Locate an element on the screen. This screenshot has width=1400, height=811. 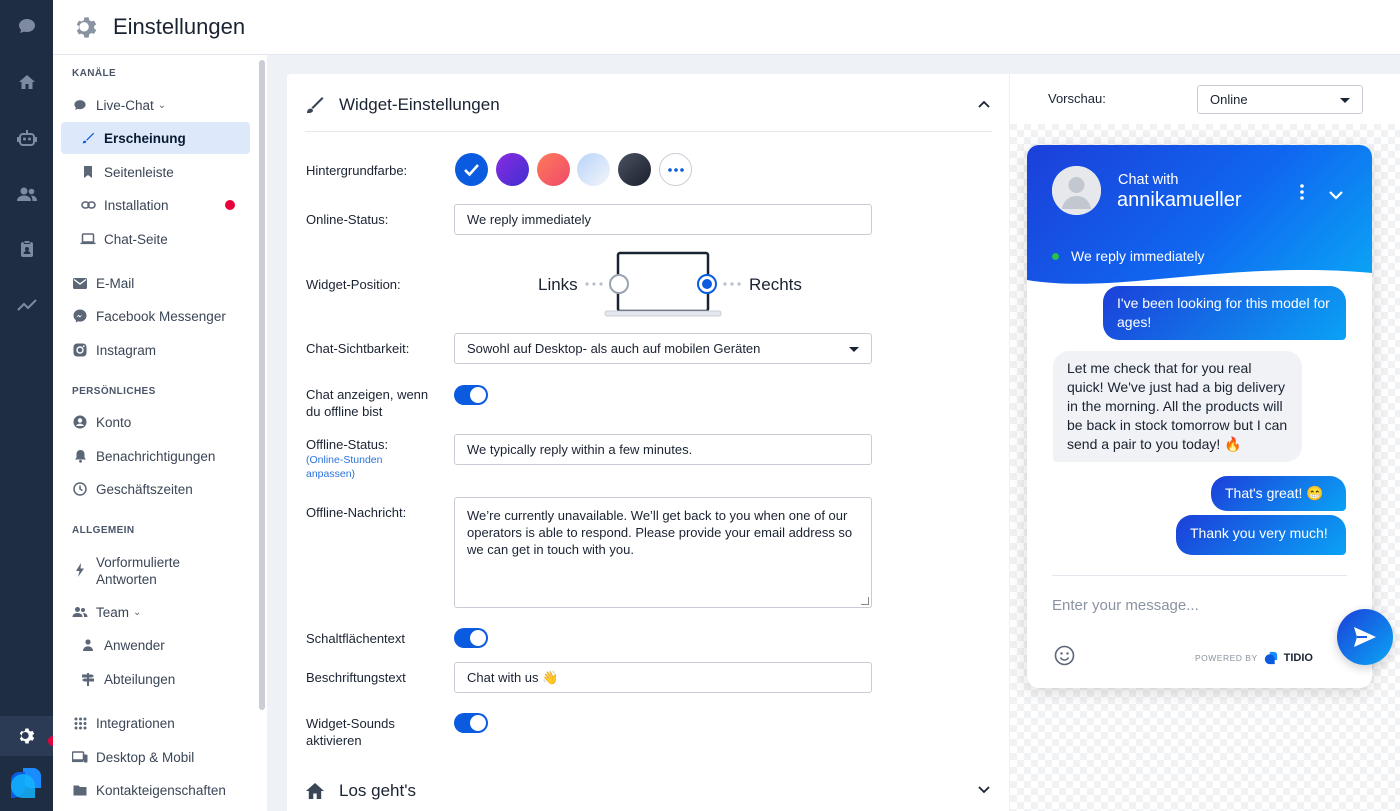
button-text-toggle is located at coordinates (471, 638).